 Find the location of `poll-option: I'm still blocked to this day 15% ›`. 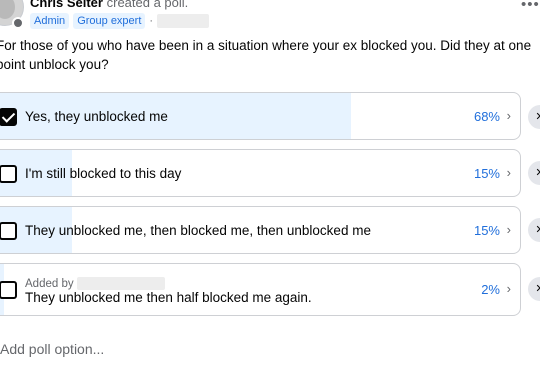

poll-option: I'm still blocked to this day 15% › is located at coordinates (260, 173).